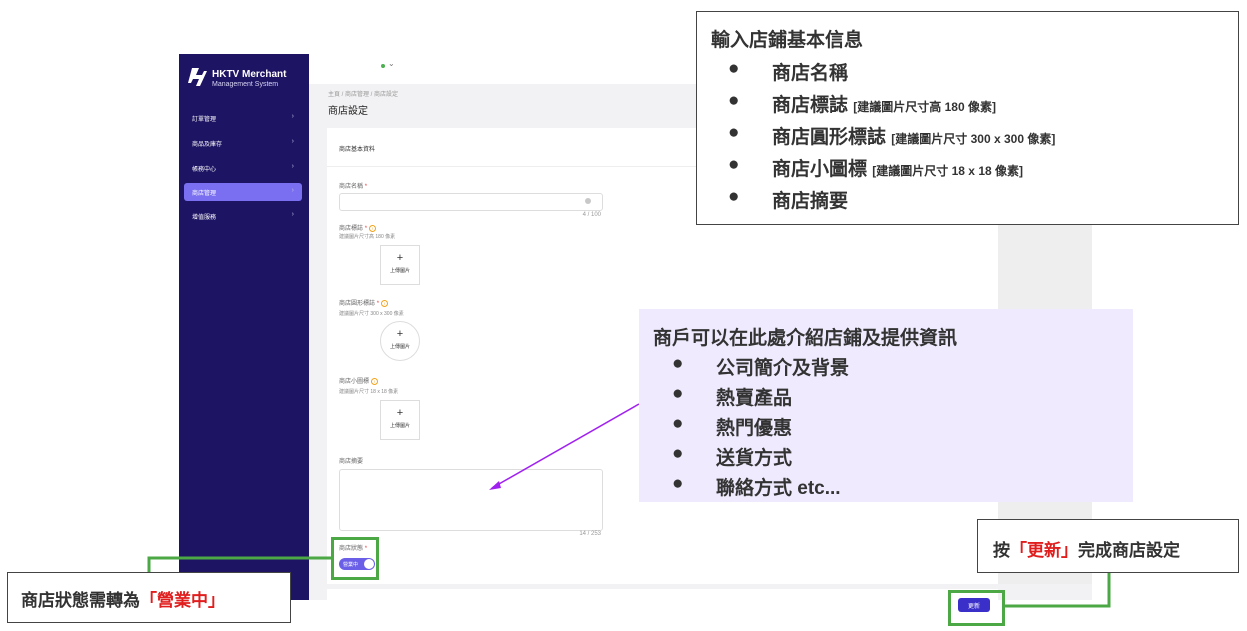  What do you see at coordinates (805, 338) in the screenshot?
I see `annotation-summary-title: 商戶可以在此處介紹店鋪及提供資訊` at bounding box center [805, 338].